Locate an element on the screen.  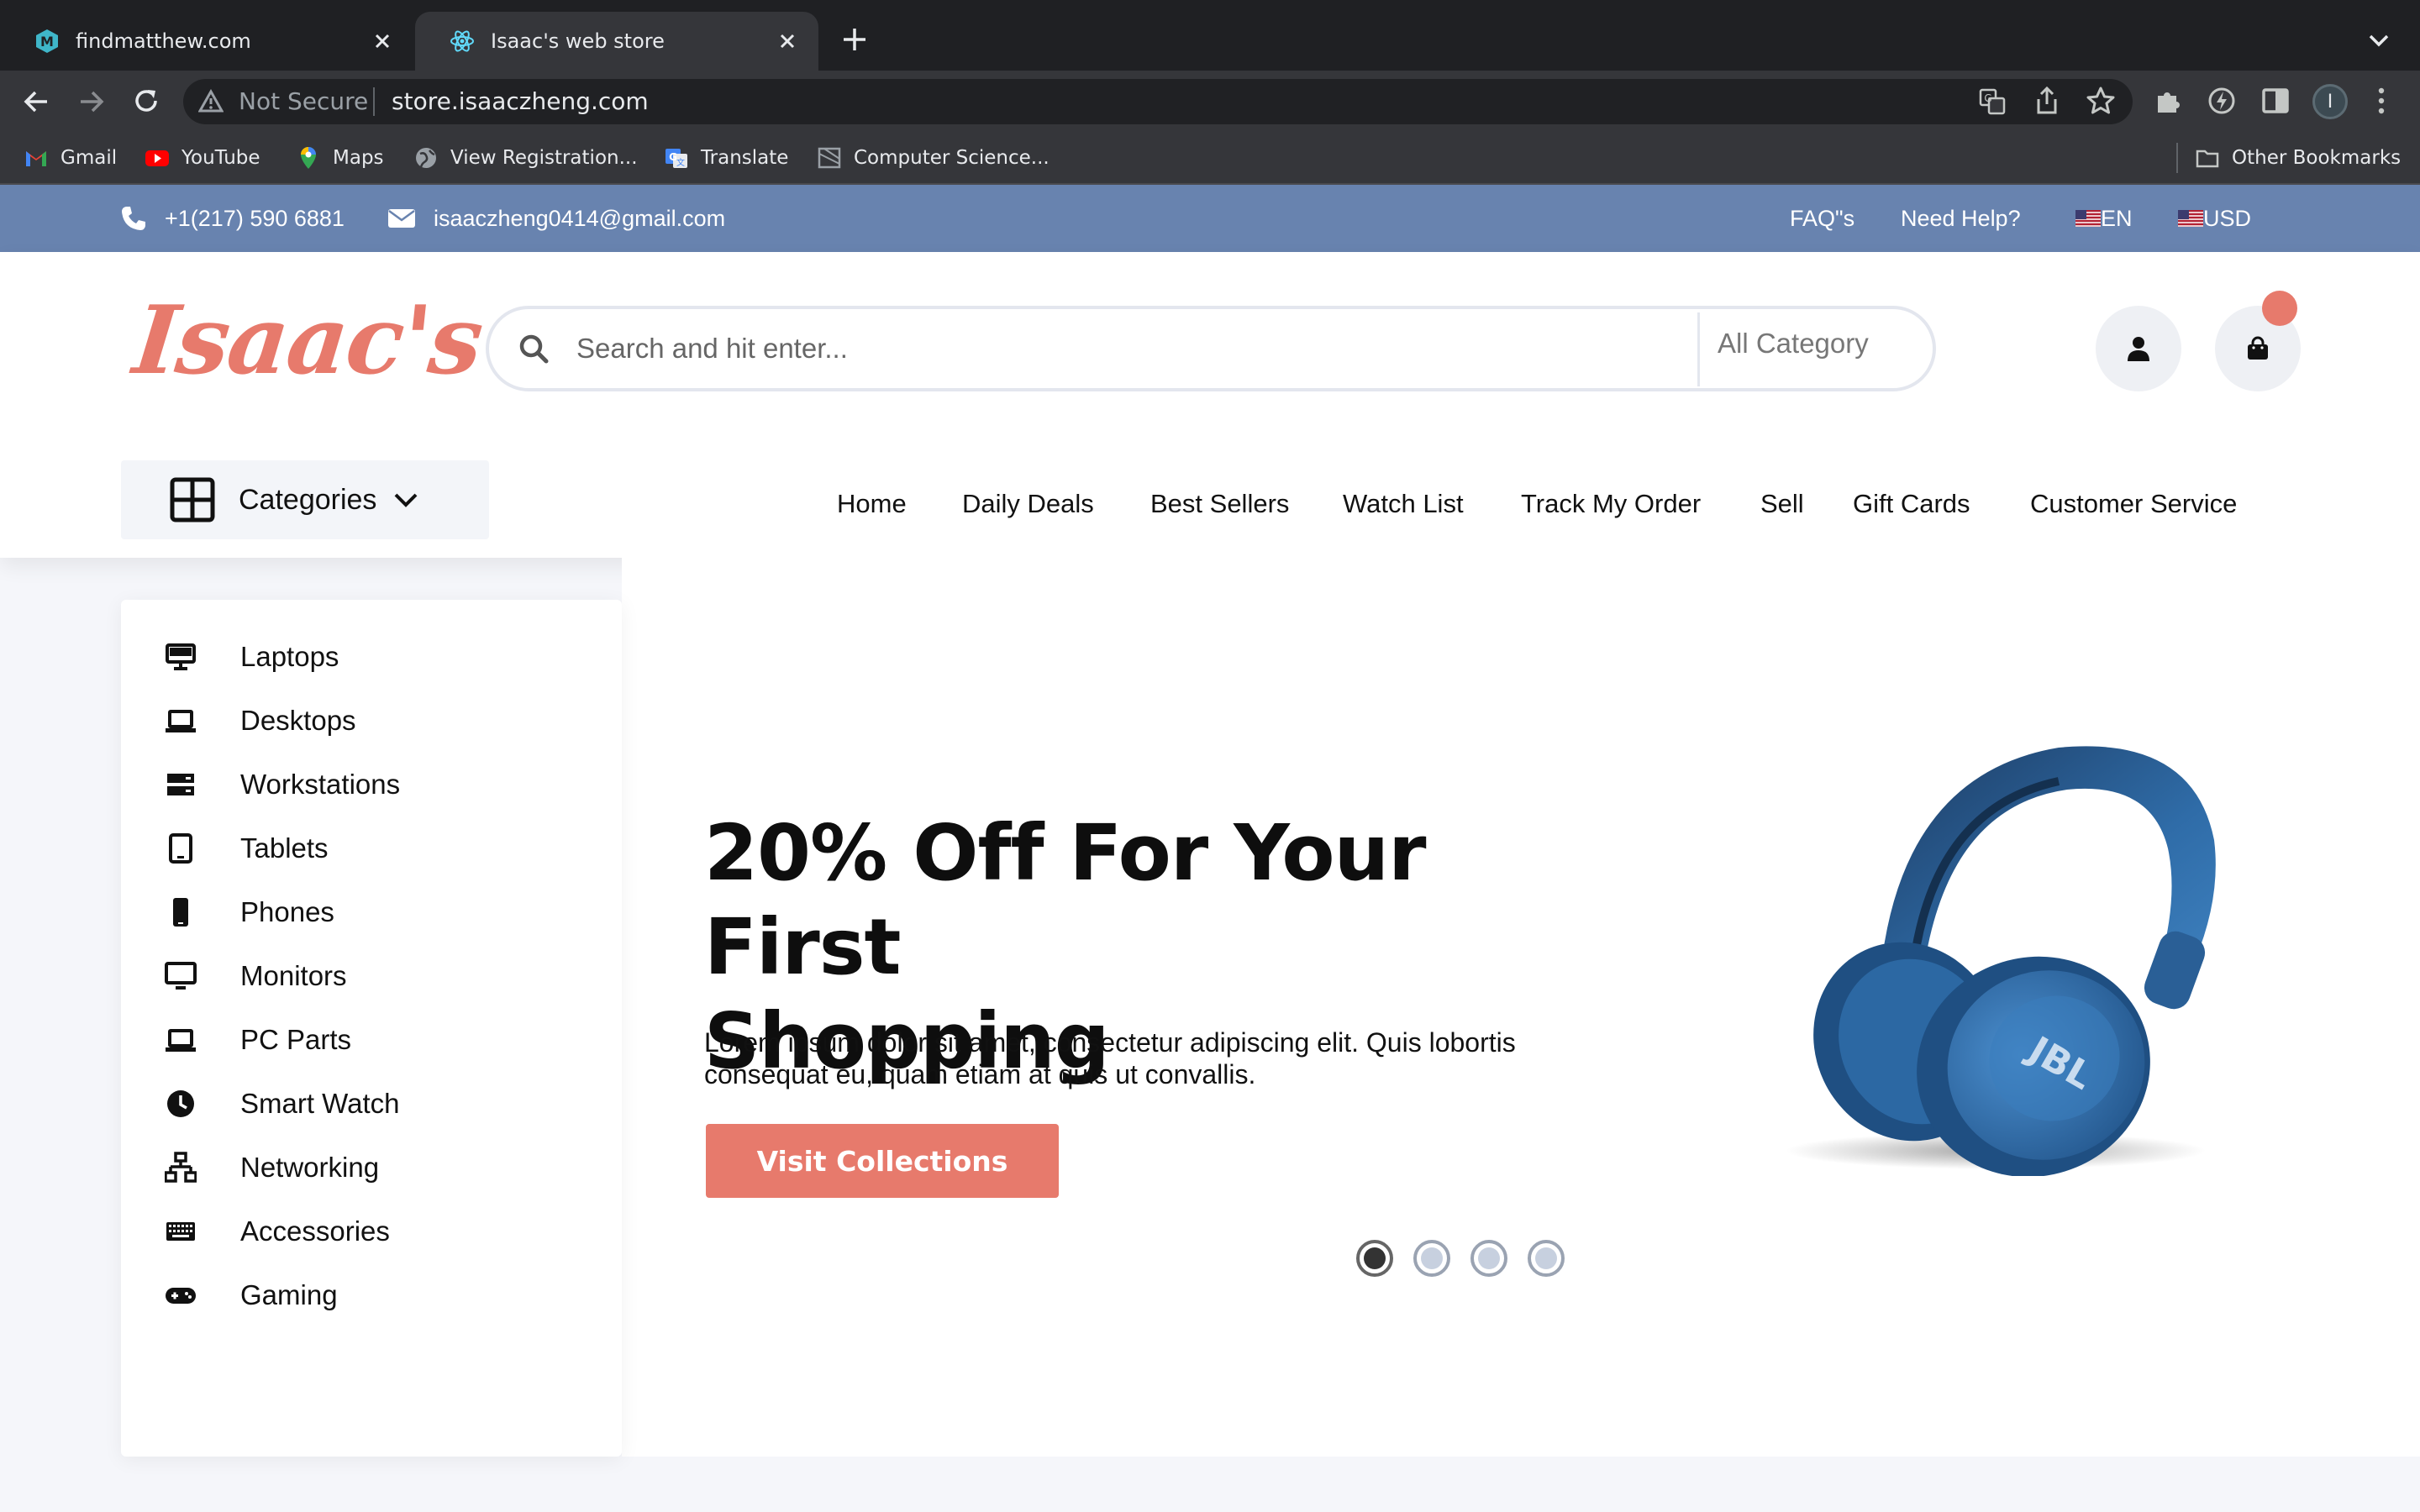
security-label: Not Secure is located at coordinates (303, 101).